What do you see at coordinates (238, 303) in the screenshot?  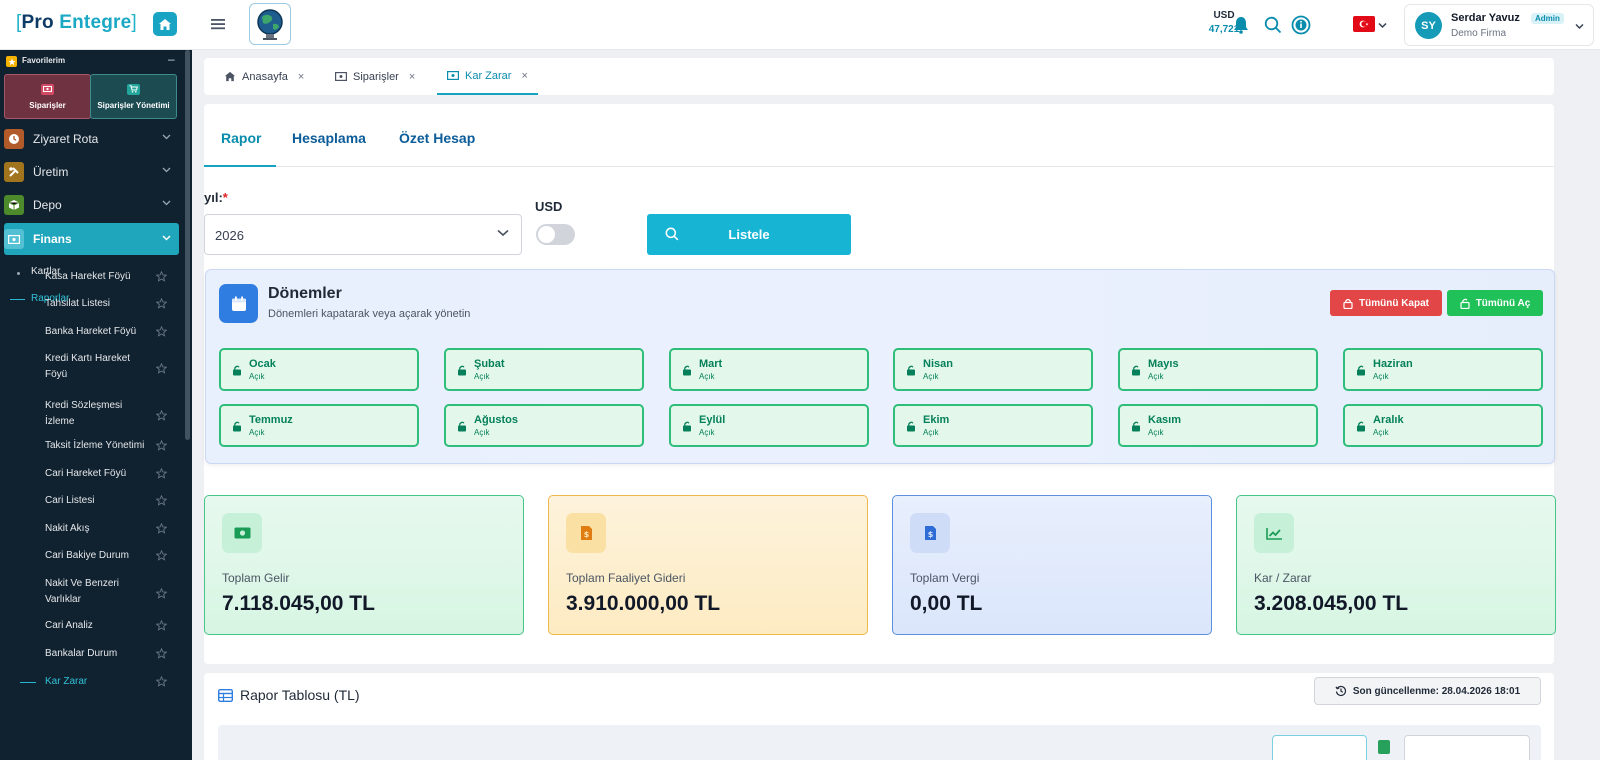 I see `calendar-icon` at bounding box center [238, 303].